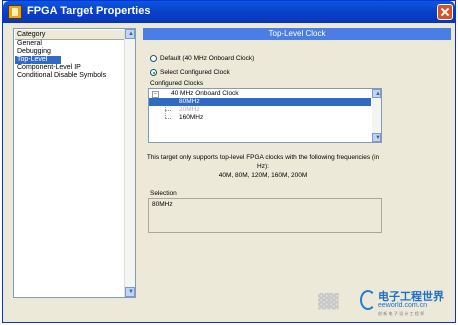 This screenshot has height=325, width=458. I want to click on tree-item-20mhz: 20MHz, so click(260, 110).